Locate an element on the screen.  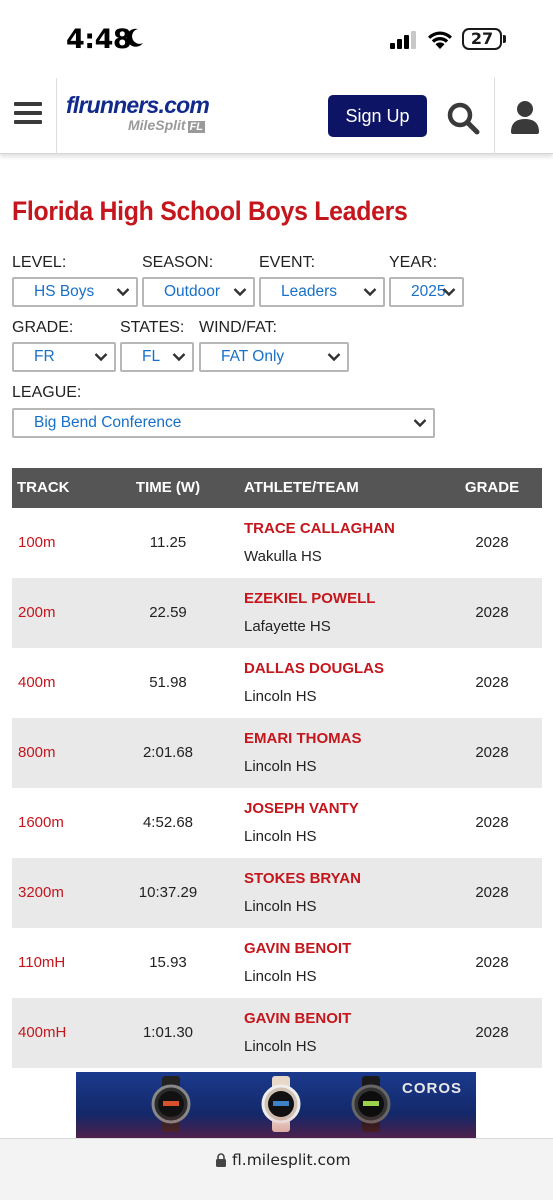
time-cell: 10:37.29 is located at coordinates (168, 892).